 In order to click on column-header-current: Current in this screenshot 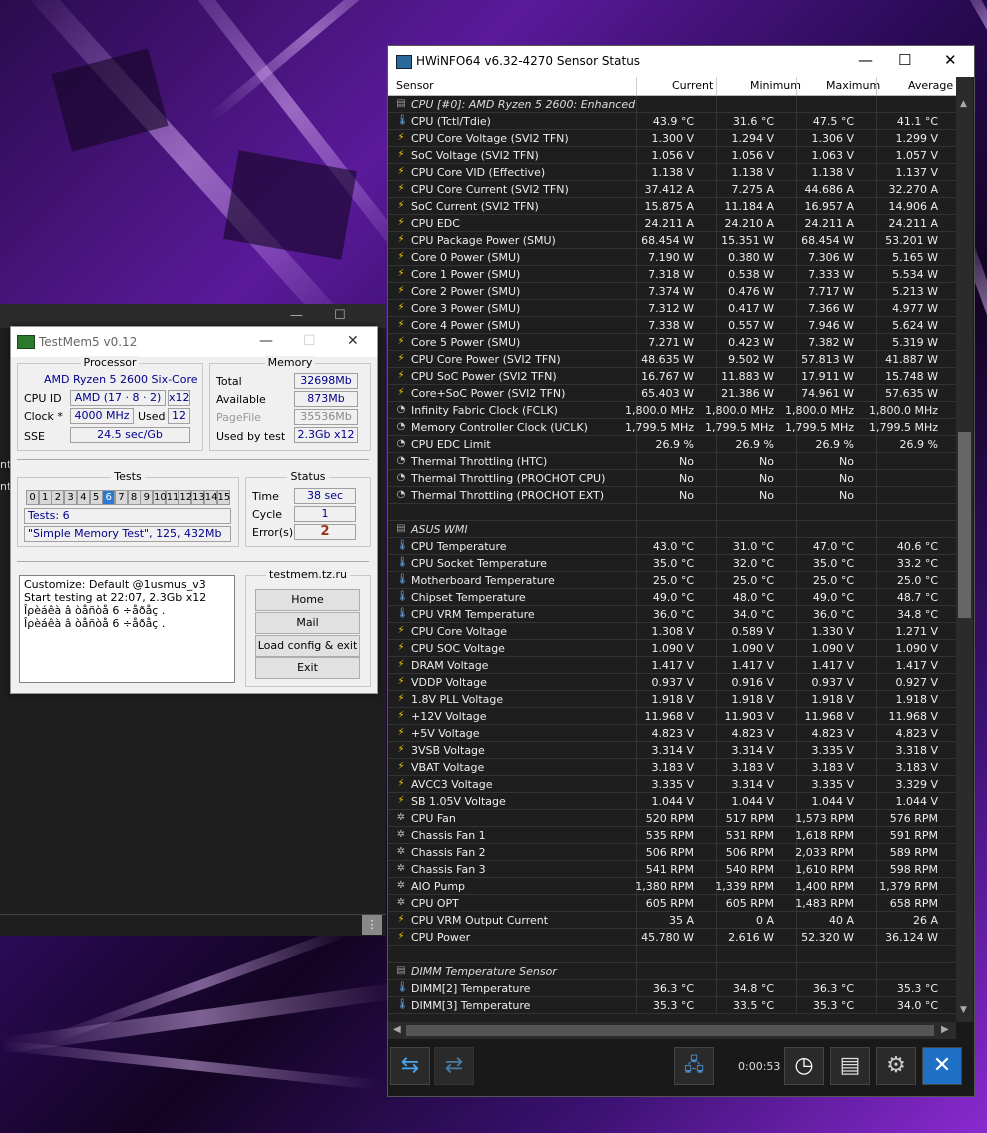, I will do `click(692, 85)`.